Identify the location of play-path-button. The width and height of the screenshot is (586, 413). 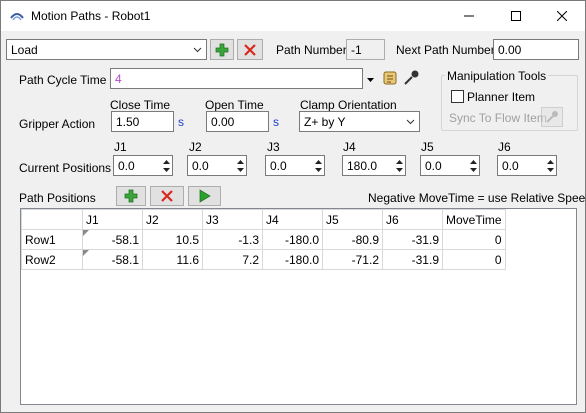
(204, 196).